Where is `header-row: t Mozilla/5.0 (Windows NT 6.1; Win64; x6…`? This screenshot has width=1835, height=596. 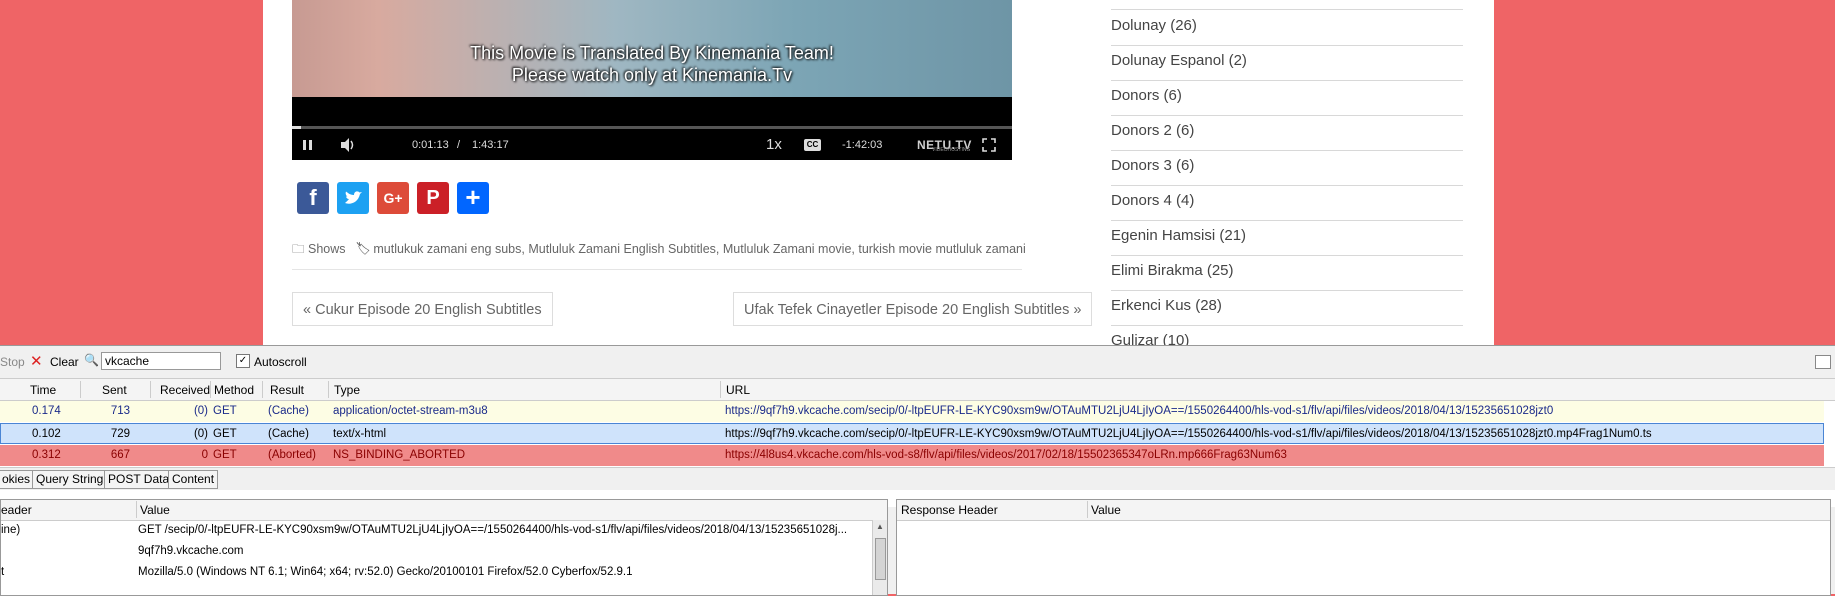 header-row: t Mozilla/5.0 (Windows NT 6.1; Win64; x6… is located at coordinates (436, 572).